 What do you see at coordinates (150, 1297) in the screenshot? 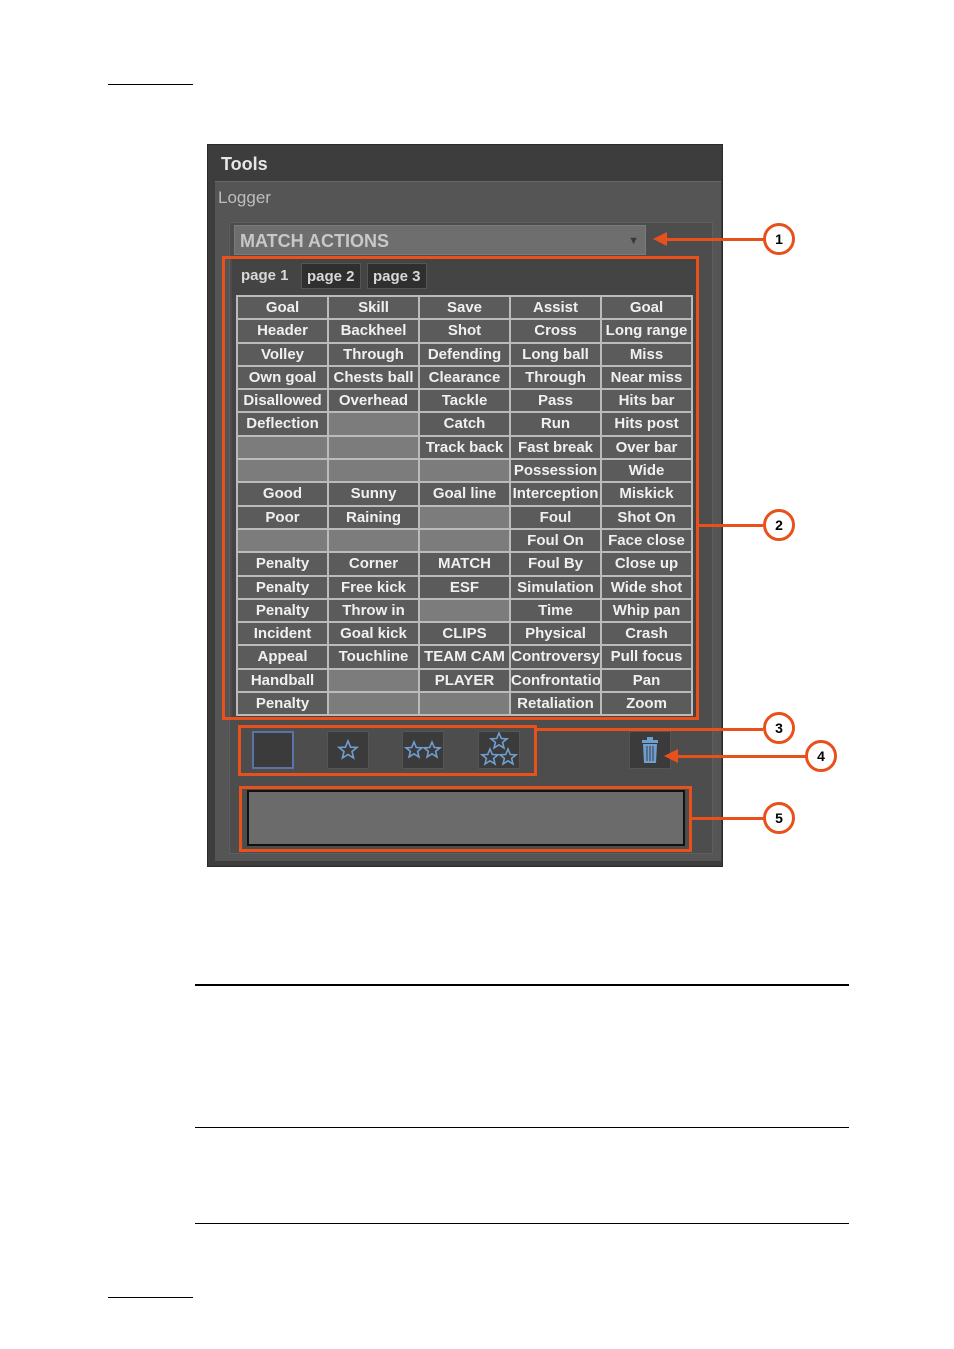
I see `footer-rule` at bounding box center [150, 1297].